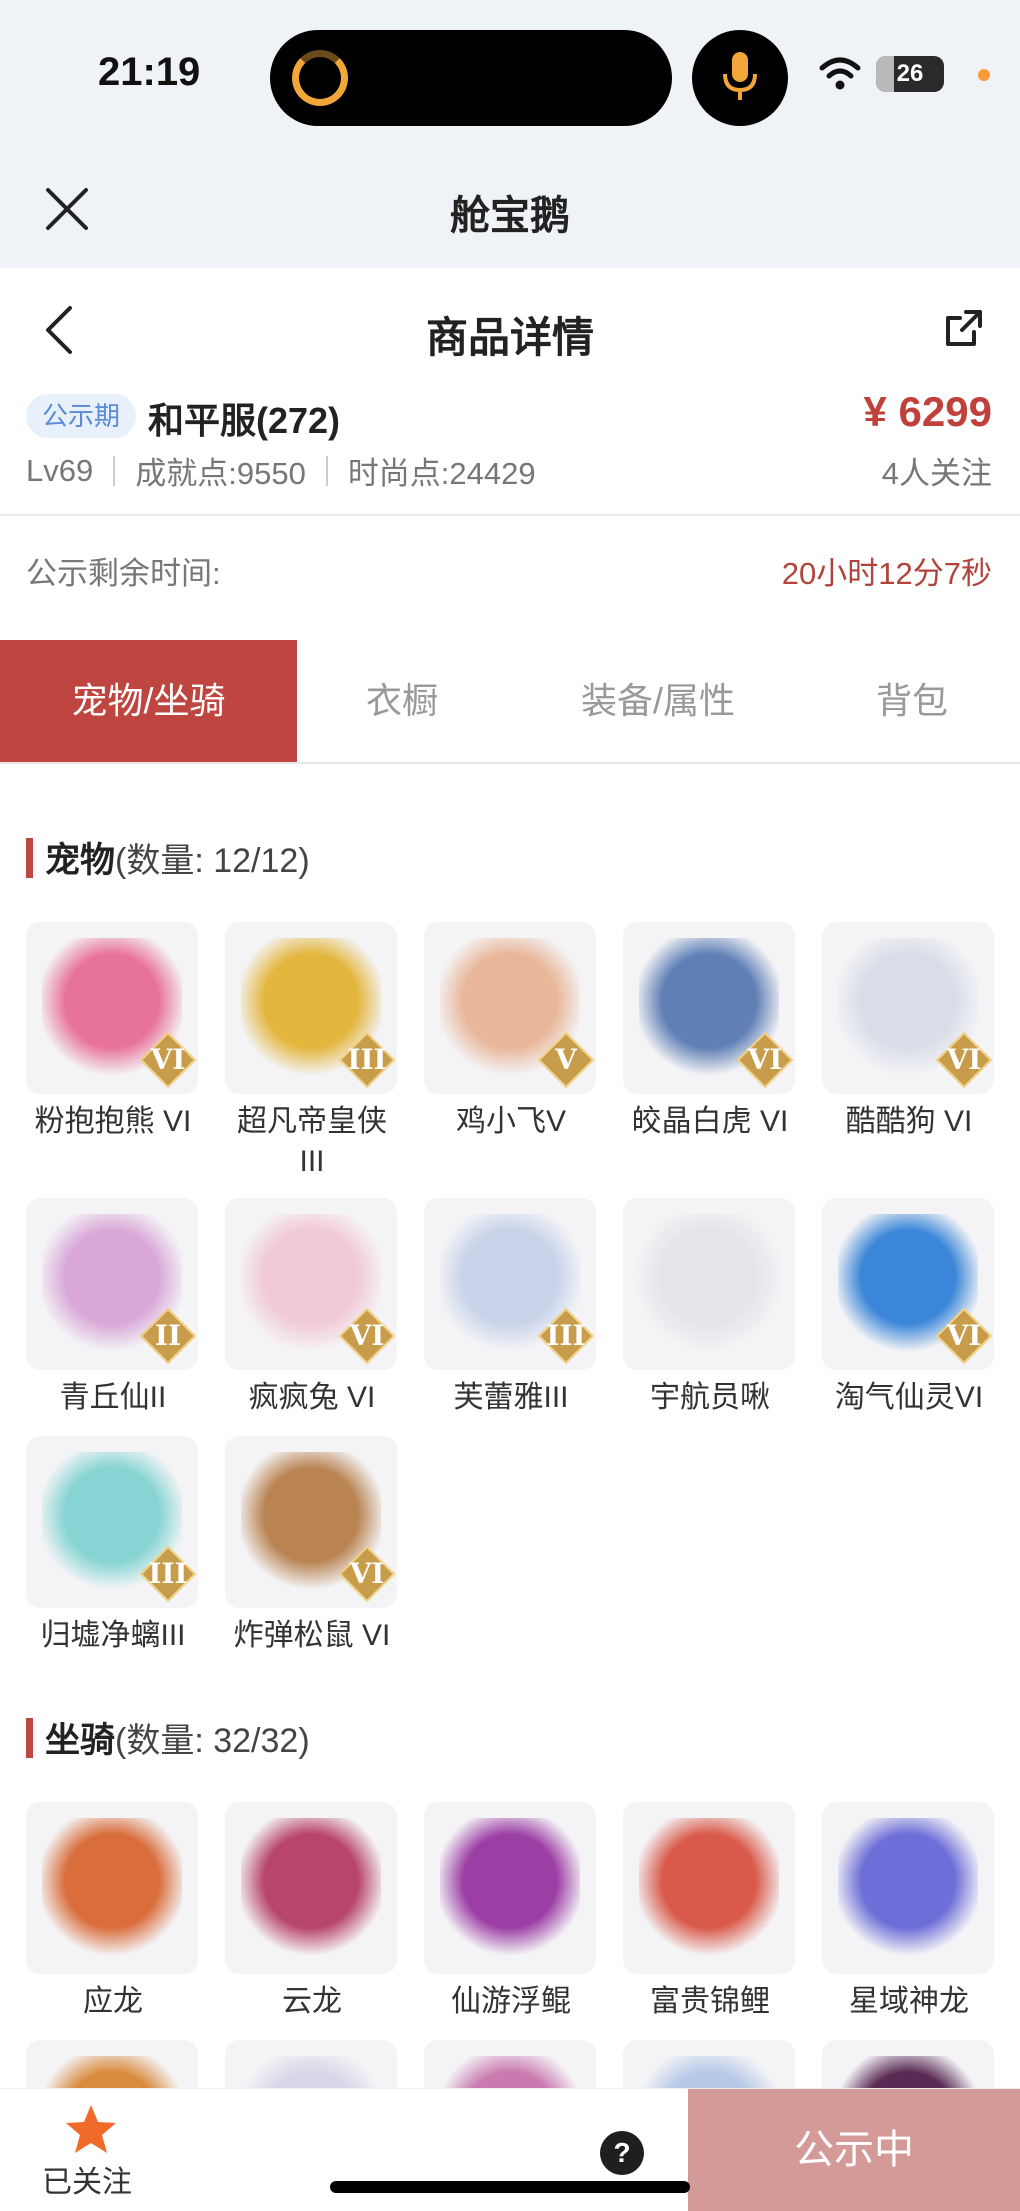 The image size is (1020, 2211). I want to click on pet-item: V 鸡小飞V, so click(511, 1032).